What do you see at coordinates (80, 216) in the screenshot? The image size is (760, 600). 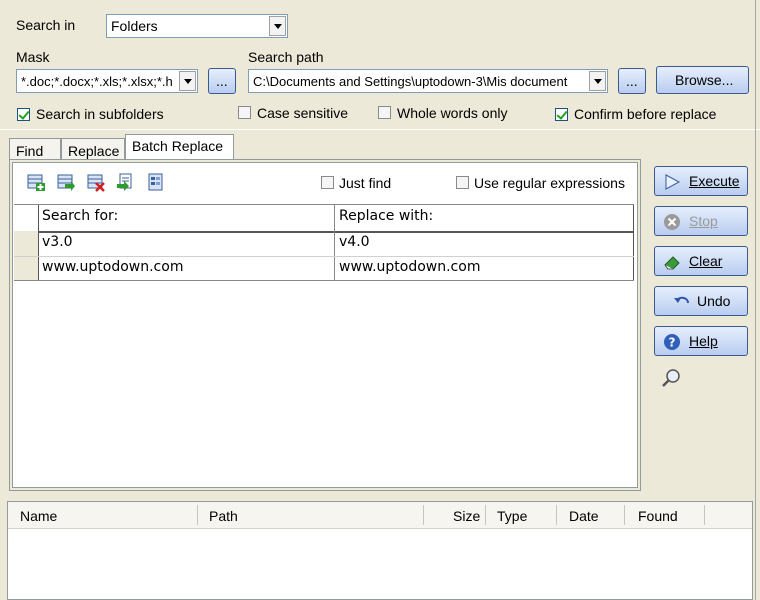 I see `column-search-for: Search for:` at bounding box center [80, 216].